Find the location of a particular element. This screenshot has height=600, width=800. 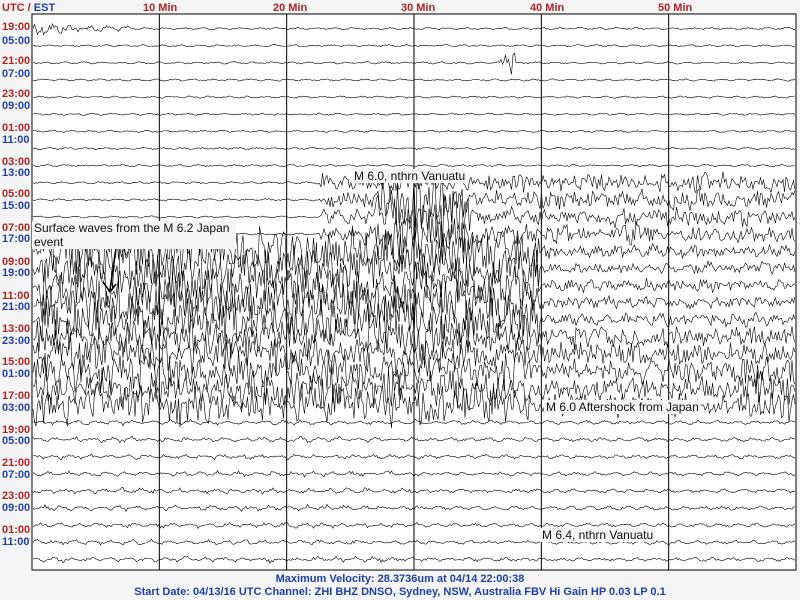

utc-time-label: 17:00 is located at coordinates (16, 396).